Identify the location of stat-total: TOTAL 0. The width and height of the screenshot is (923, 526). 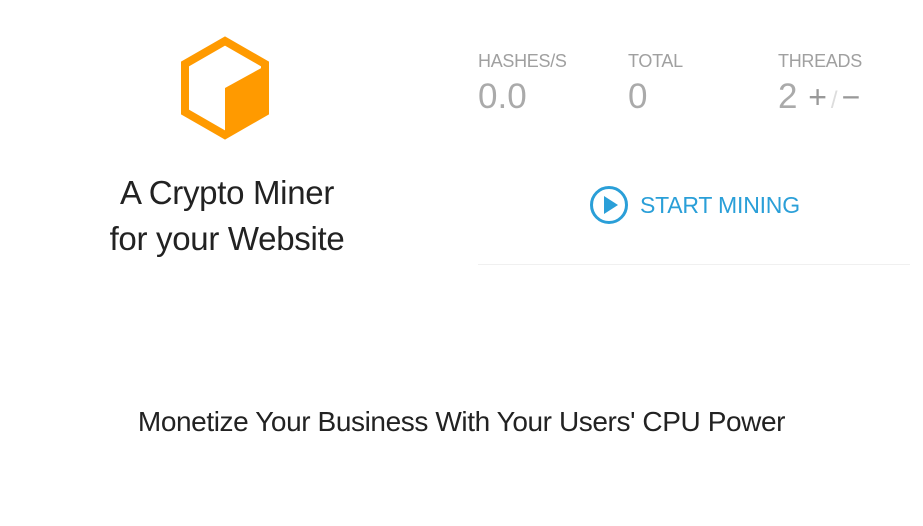
(655, 85).